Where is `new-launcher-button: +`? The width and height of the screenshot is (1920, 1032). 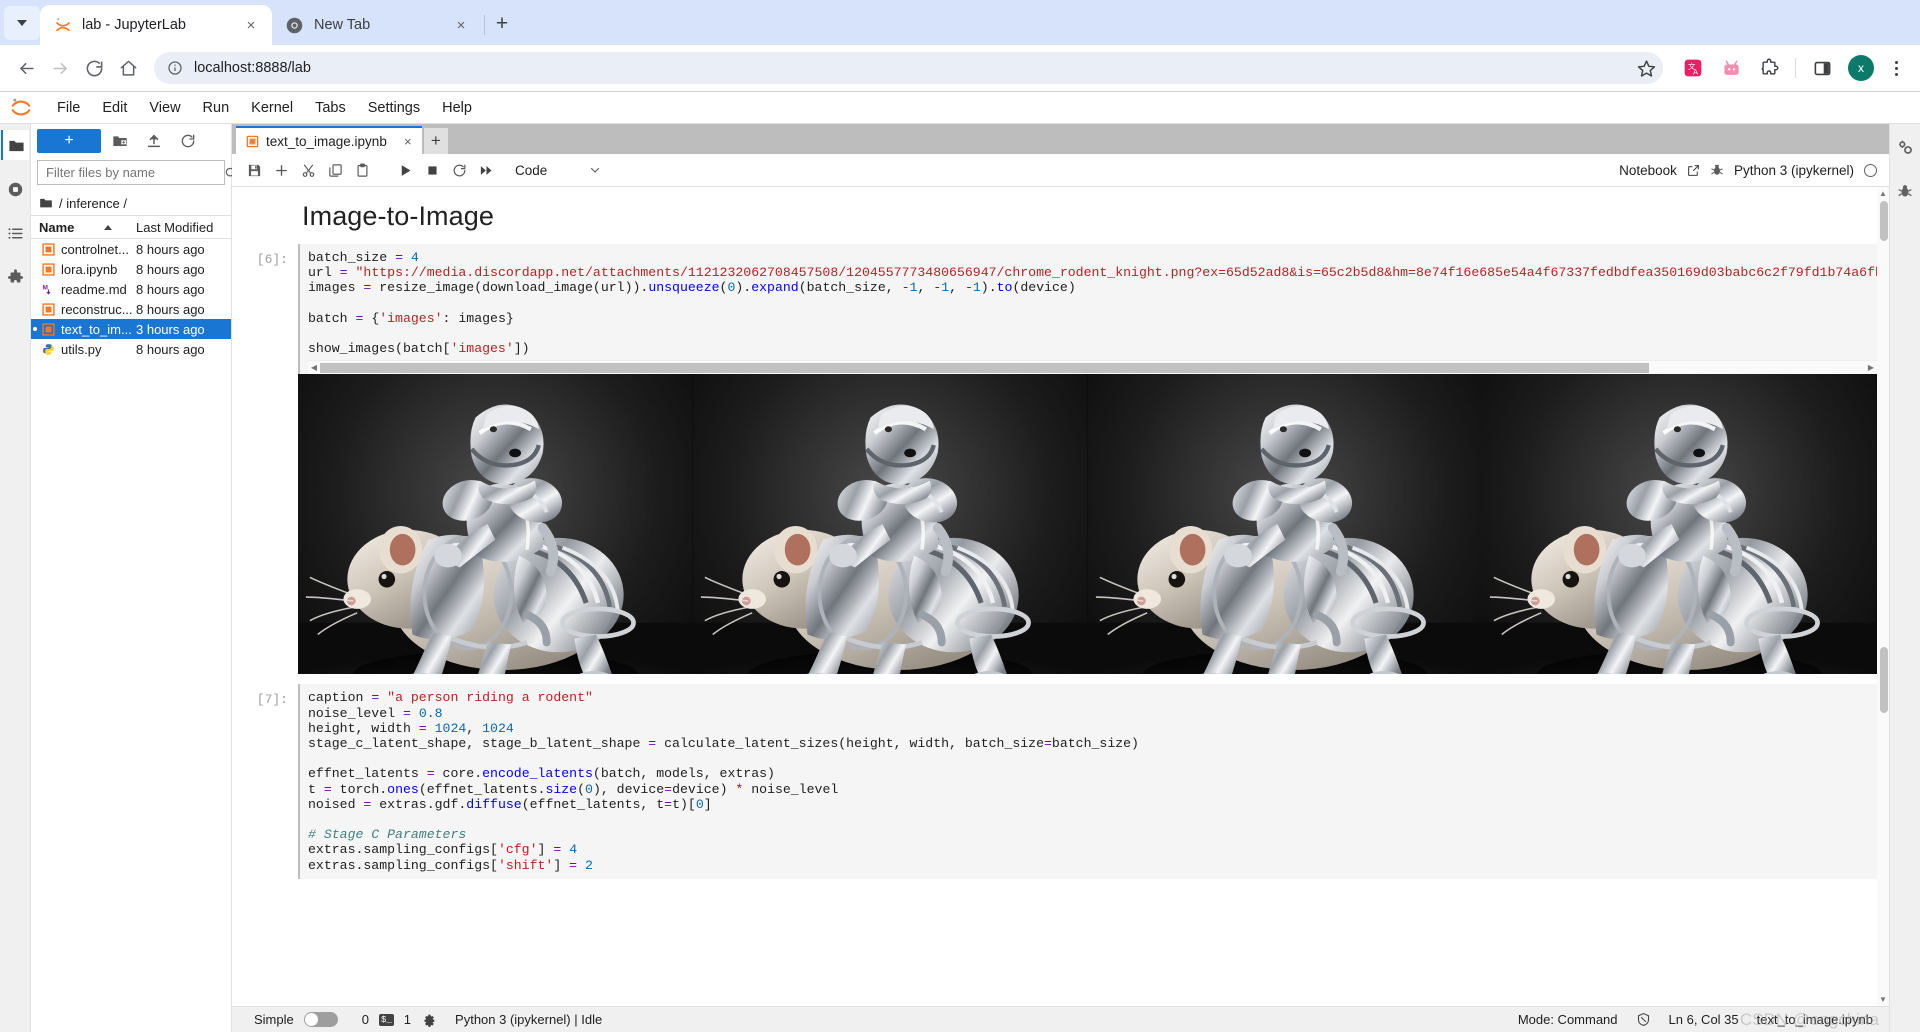 new-launcher-button: + is located at coordinates (69, 141).